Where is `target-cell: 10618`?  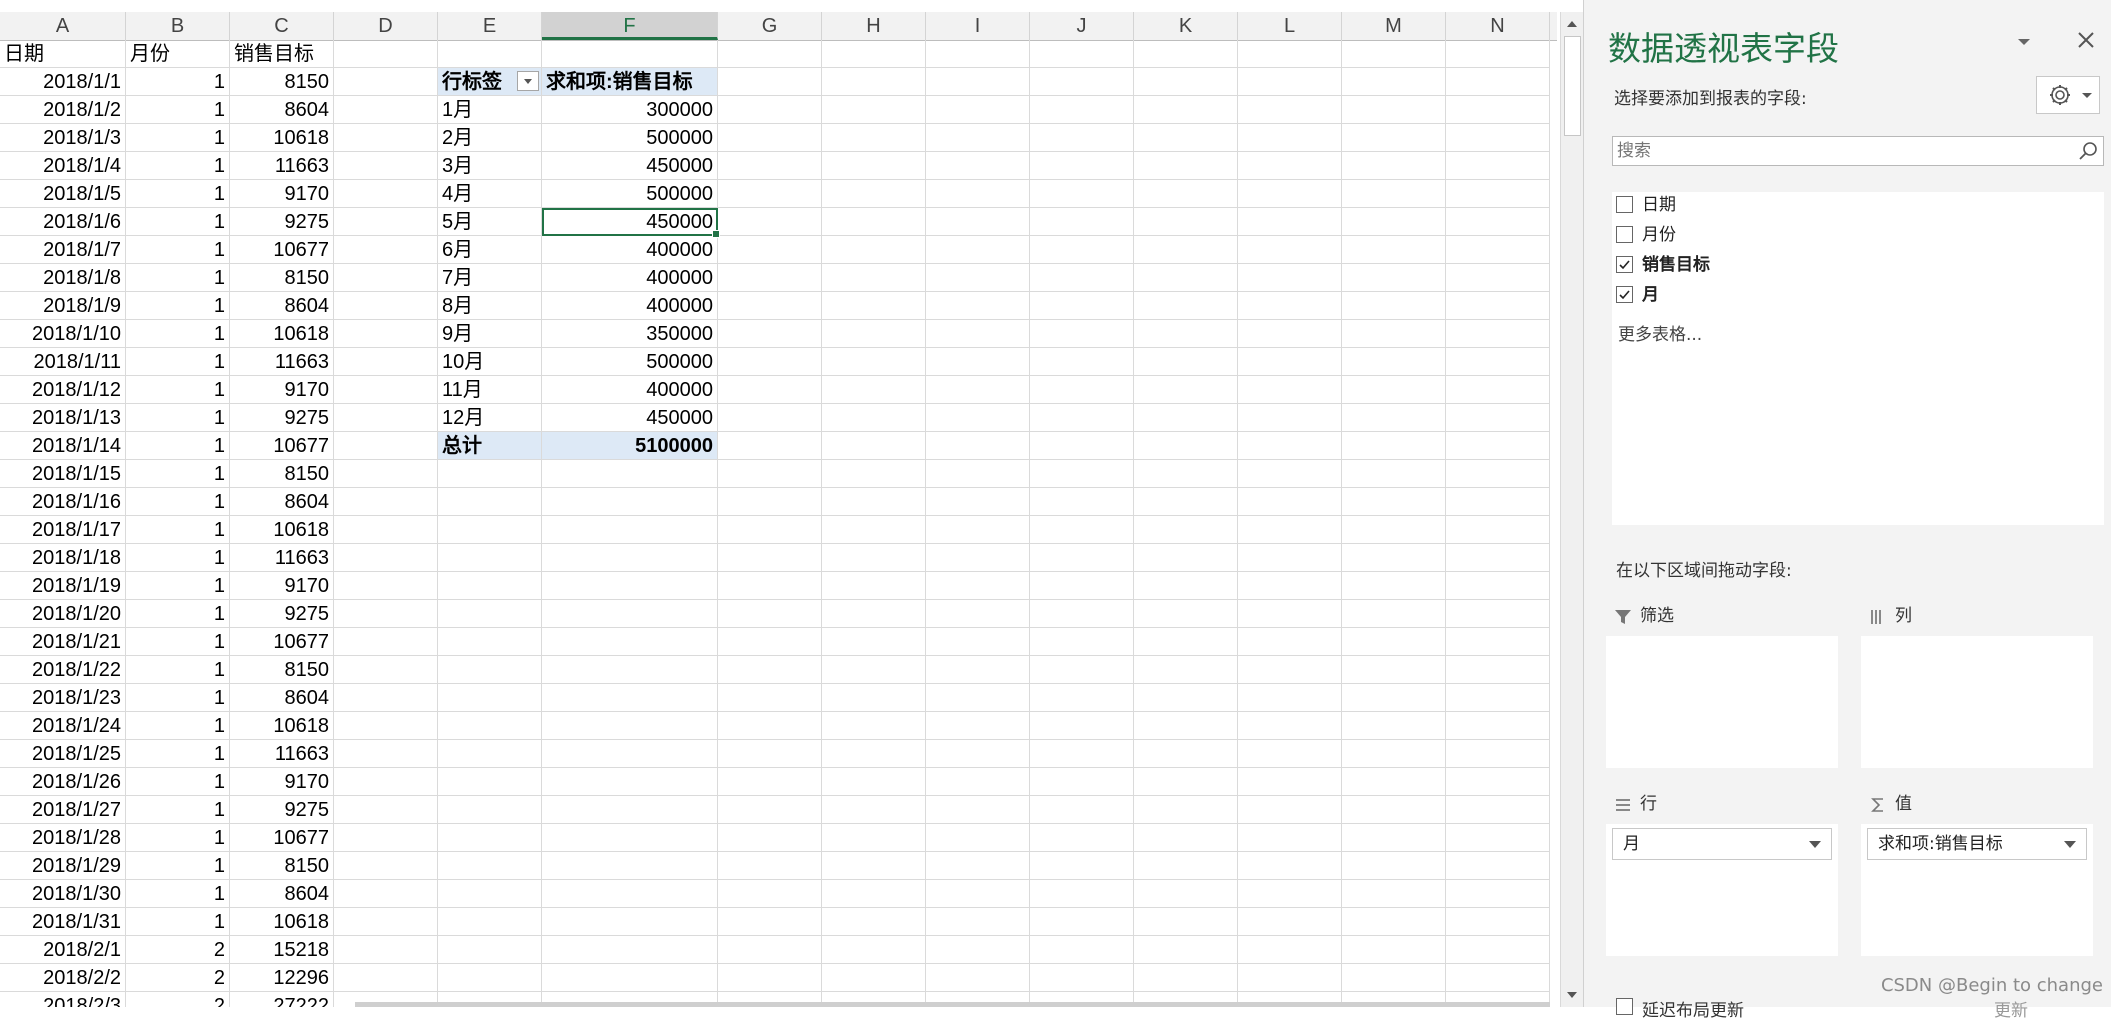
target-cell: 10618 is located at coordinates (282, 922).